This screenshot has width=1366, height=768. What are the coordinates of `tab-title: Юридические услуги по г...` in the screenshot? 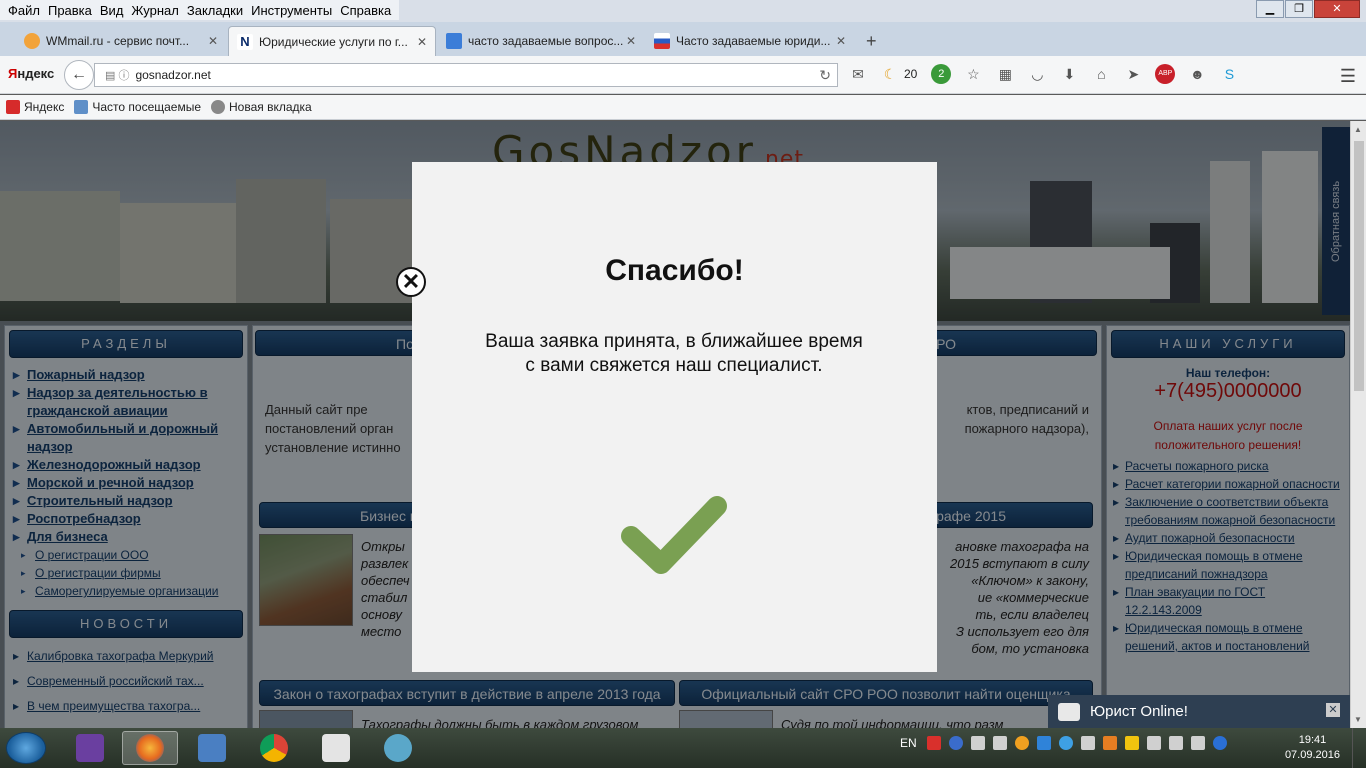 It's located at (333, 41).